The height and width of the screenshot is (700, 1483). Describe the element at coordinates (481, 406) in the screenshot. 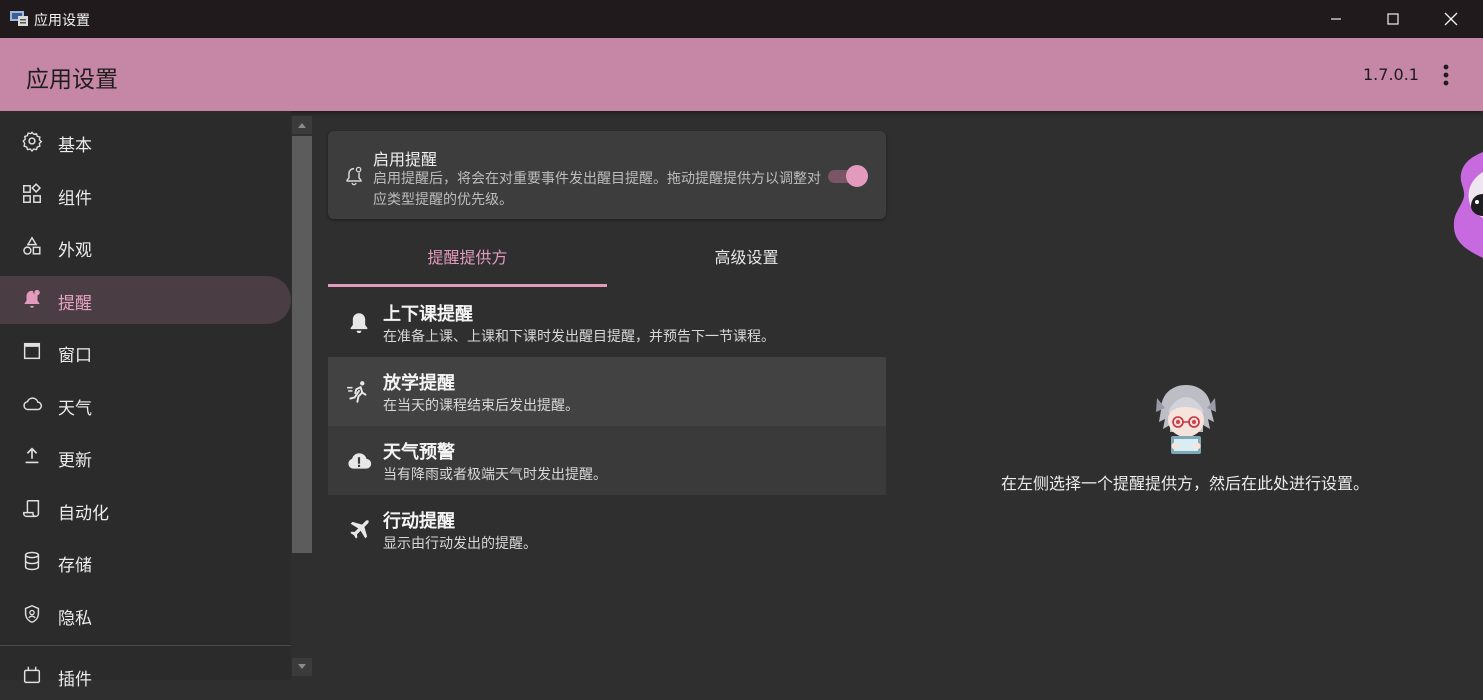

I see `provider-description: 在当天的课程结束后发出提醒。` at that location.